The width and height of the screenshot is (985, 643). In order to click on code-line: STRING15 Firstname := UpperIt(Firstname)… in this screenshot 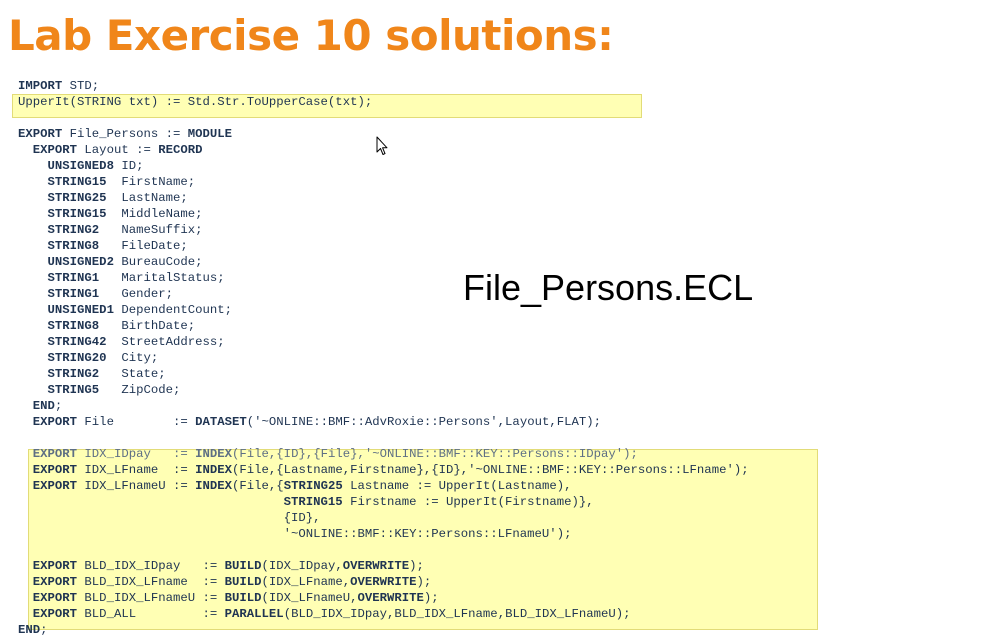, I will do `click(438, 502)`.